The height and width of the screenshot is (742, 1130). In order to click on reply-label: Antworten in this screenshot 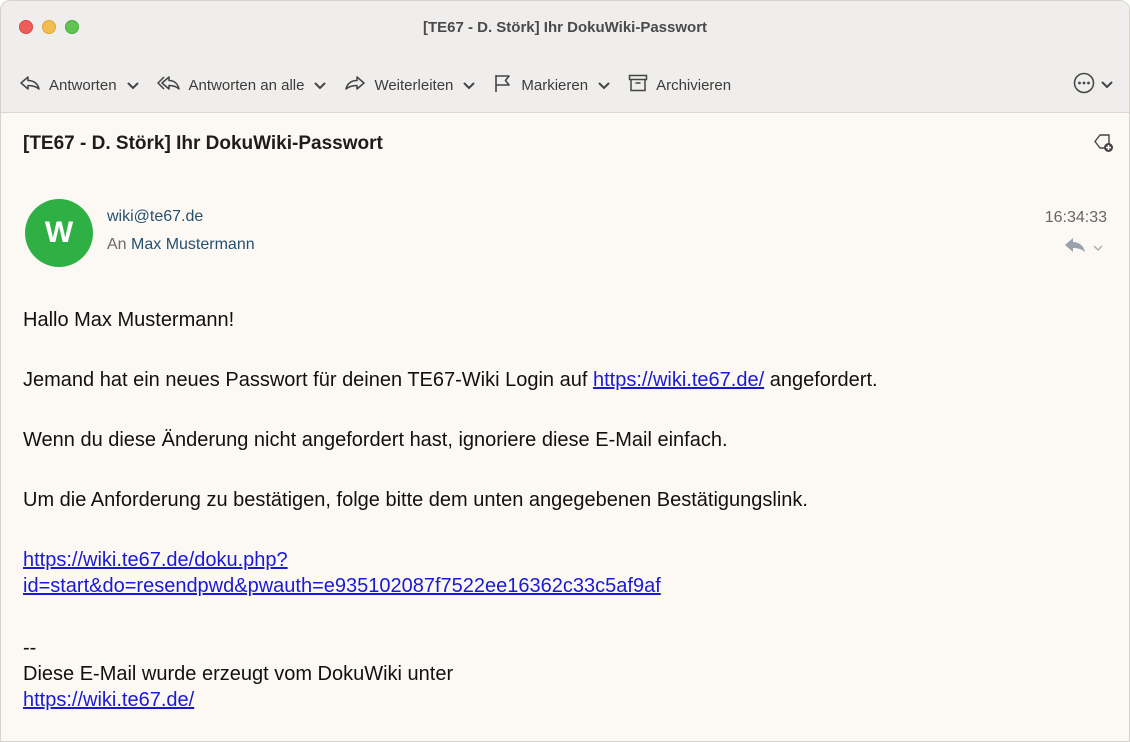, I will do `click(83, 85)`.